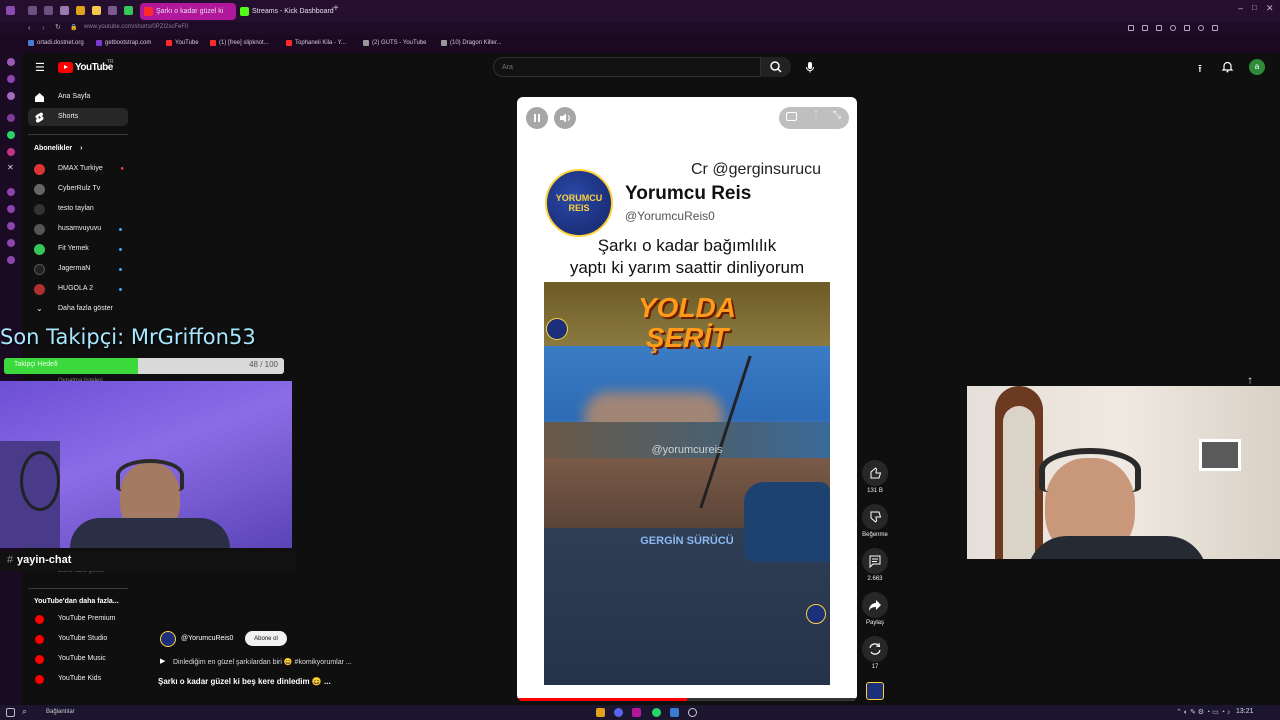 The image size is (1280, 720). What do you see at coordinates (810, 67) in the screenshot?
I see `voice-search-button` at bounding box center [810, 67].